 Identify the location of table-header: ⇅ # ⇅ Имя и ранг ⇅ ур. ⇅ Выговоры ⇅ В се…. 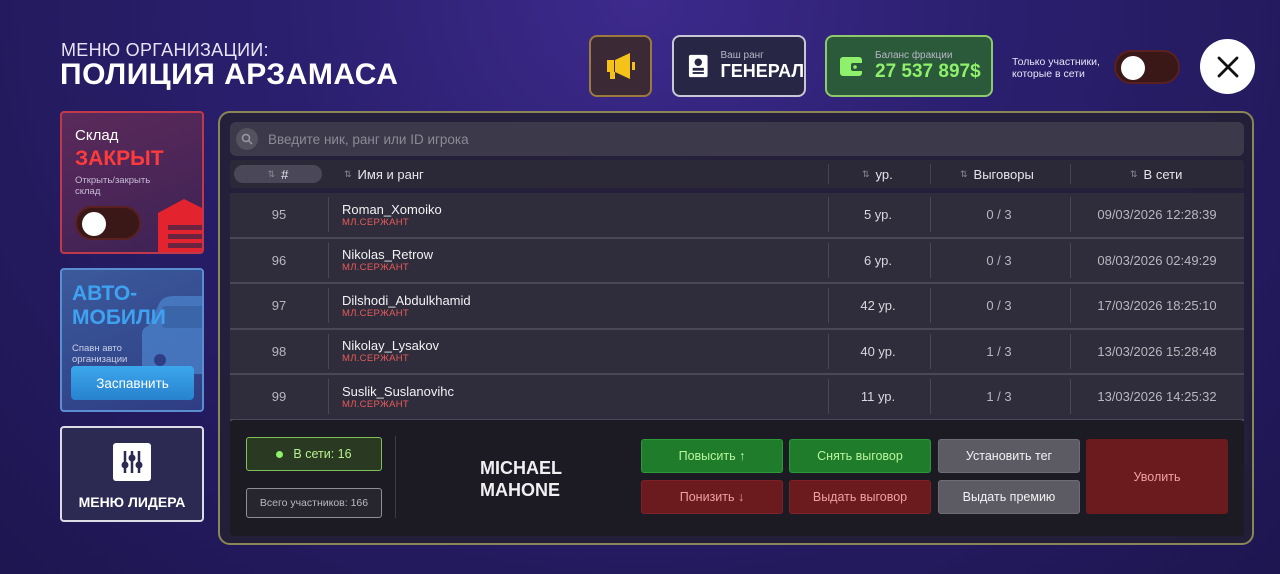
(737, 174).